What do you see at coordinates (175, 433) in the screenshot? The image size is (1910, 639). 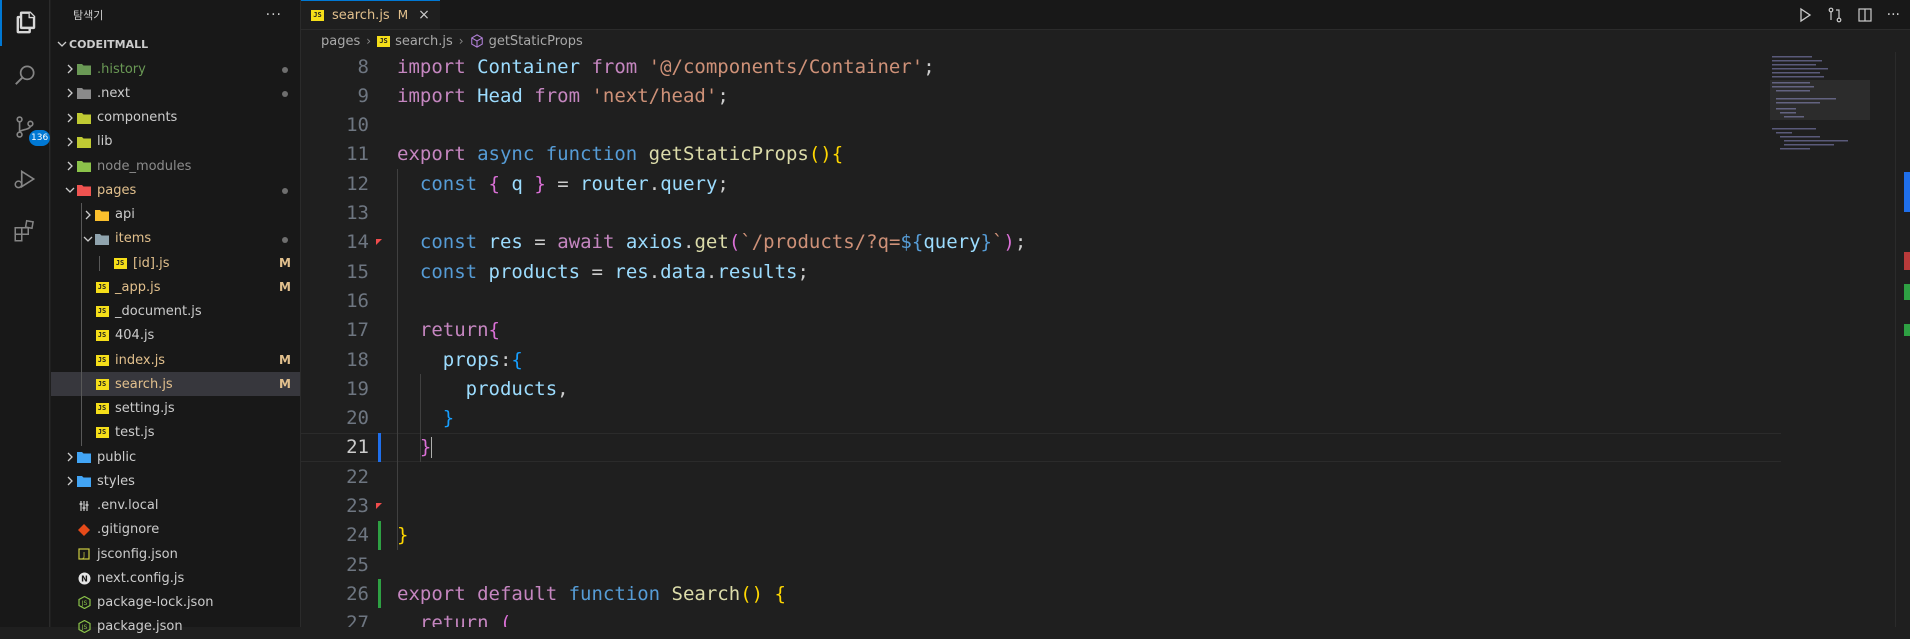 I see `tree-file: JS test.js` at bounding box center [175, 433].